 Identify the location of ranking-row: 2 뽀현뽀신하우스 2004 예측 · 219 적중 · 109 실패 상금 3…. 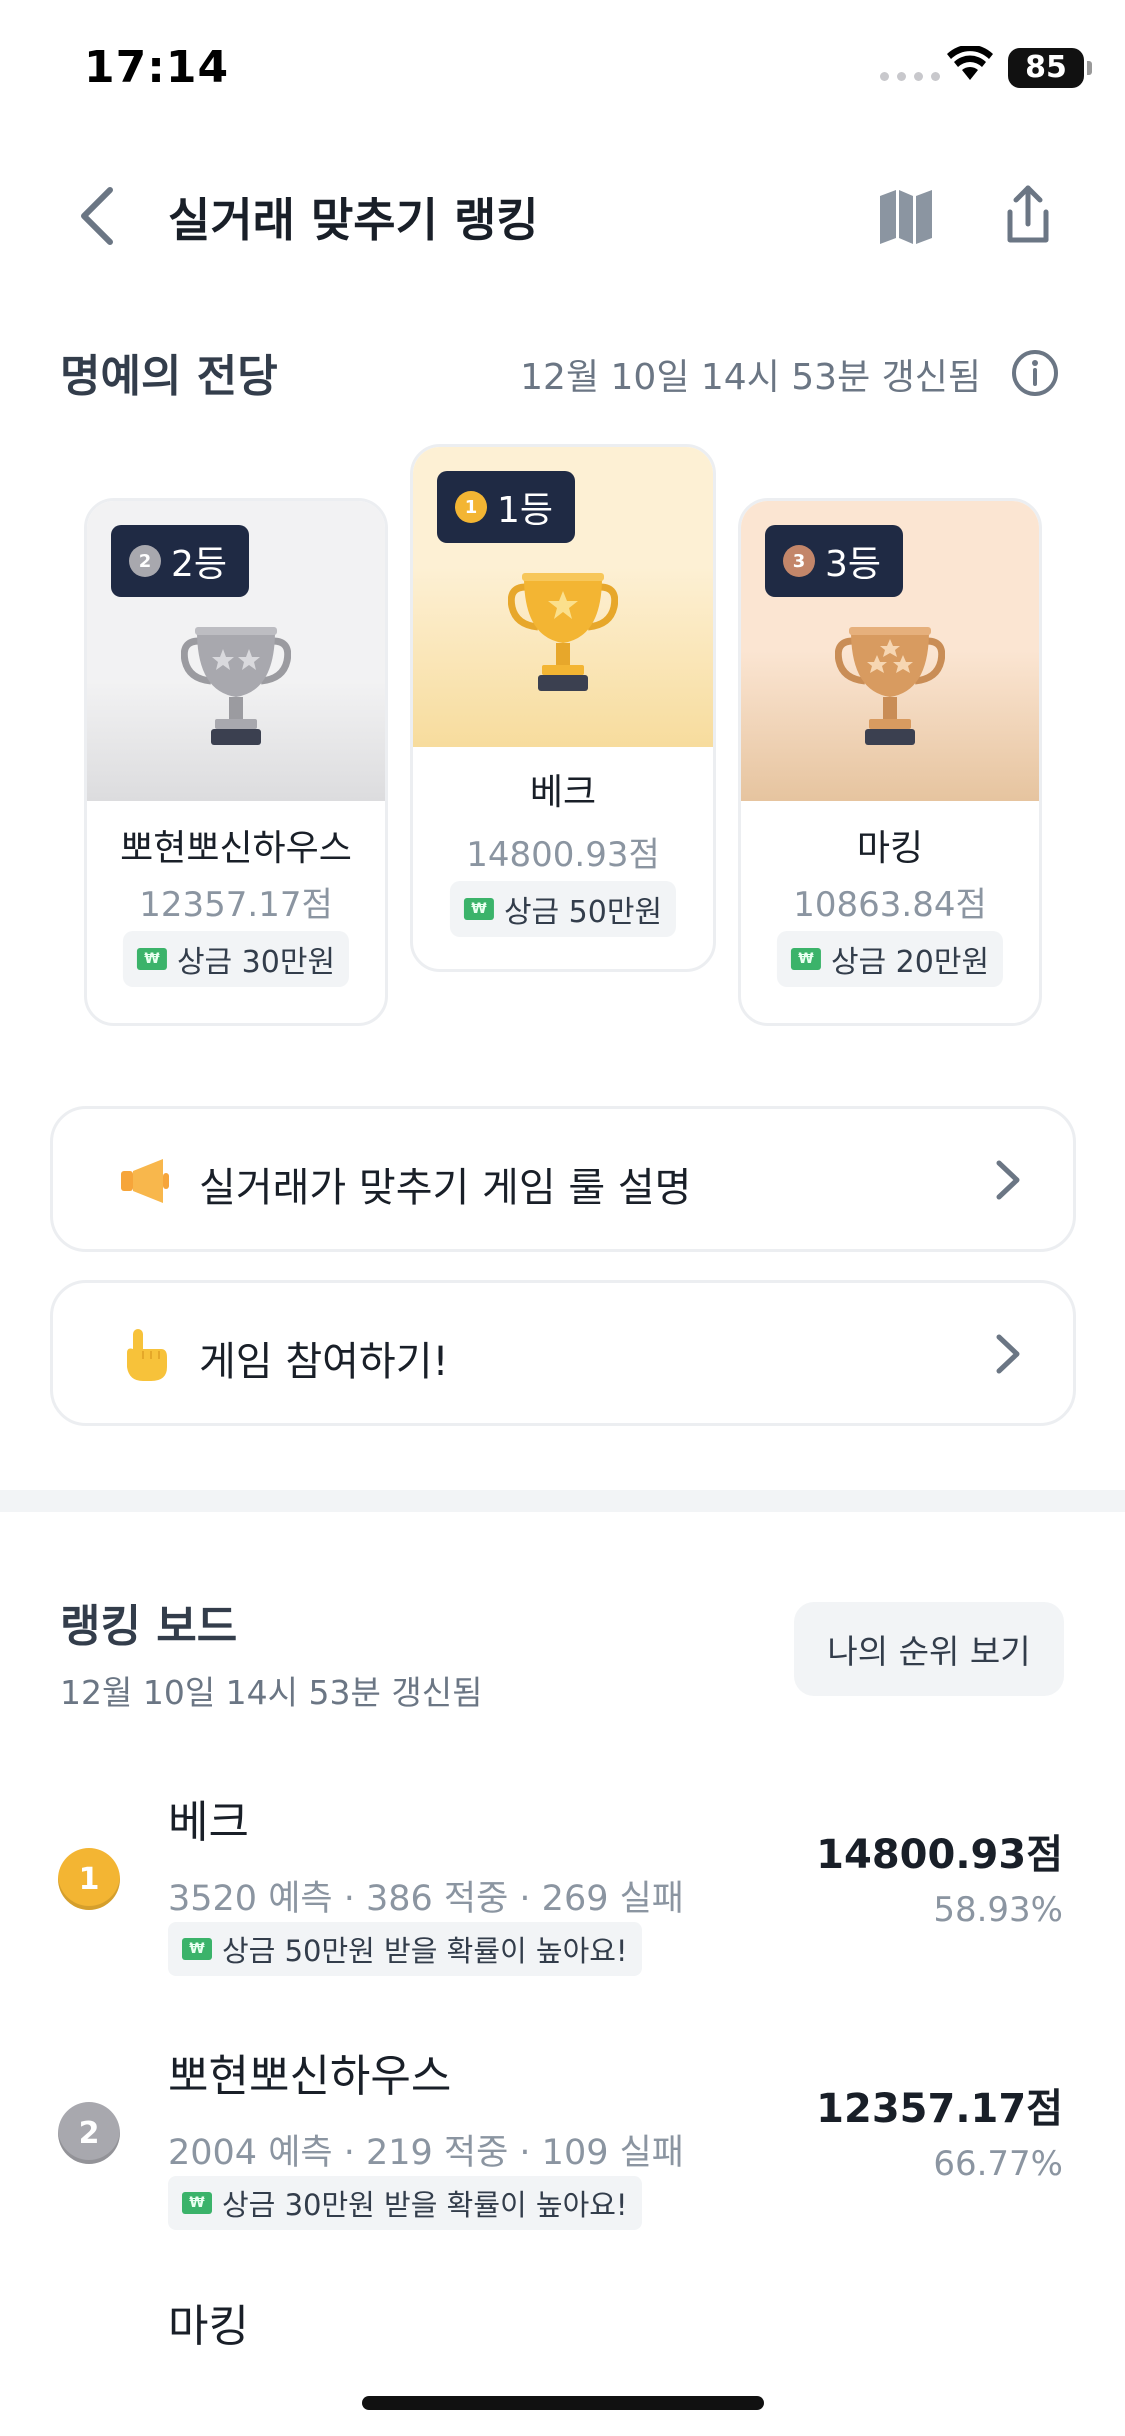
(562, 2155).